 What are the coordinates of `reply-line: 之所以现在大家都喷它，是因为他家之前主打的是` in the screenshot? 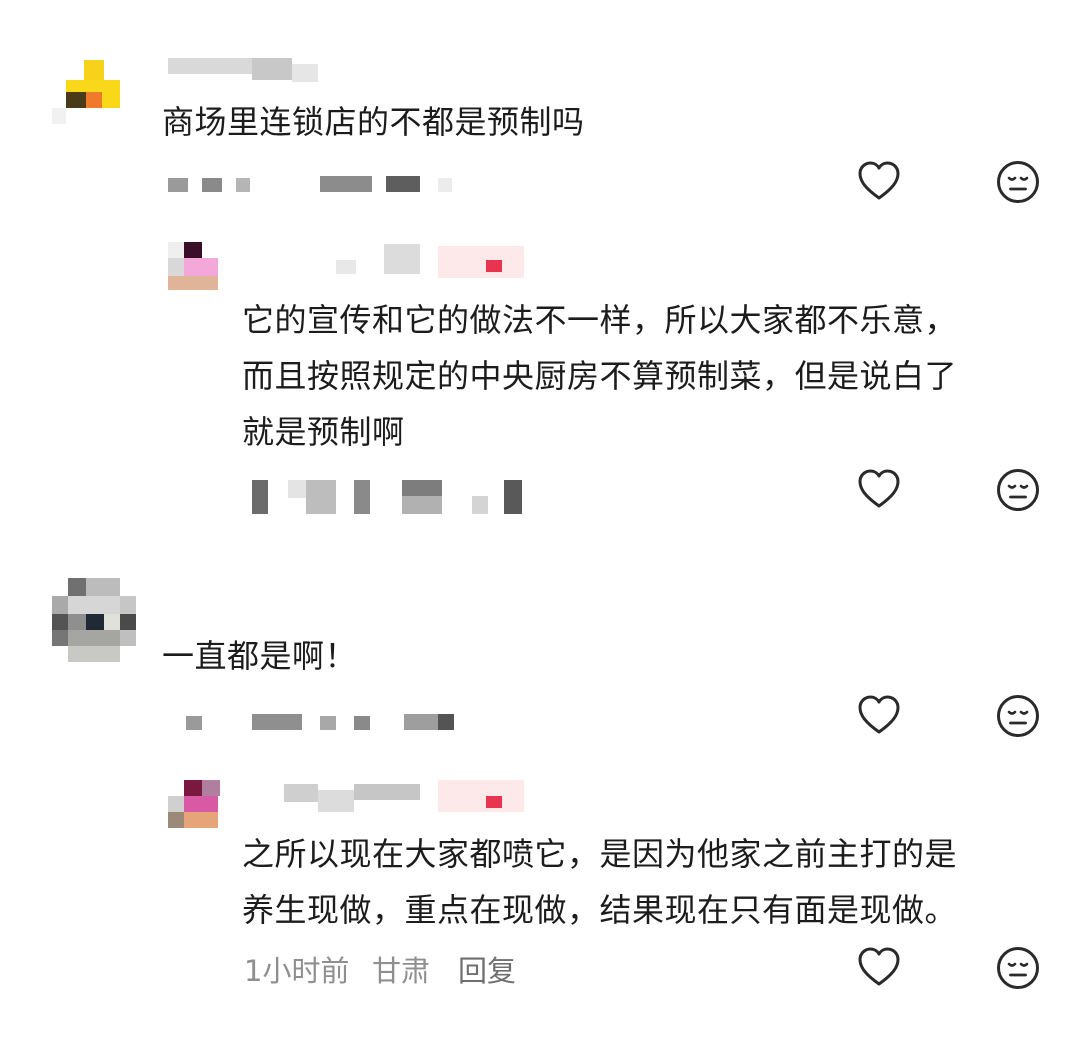 It's located at (600, 854).